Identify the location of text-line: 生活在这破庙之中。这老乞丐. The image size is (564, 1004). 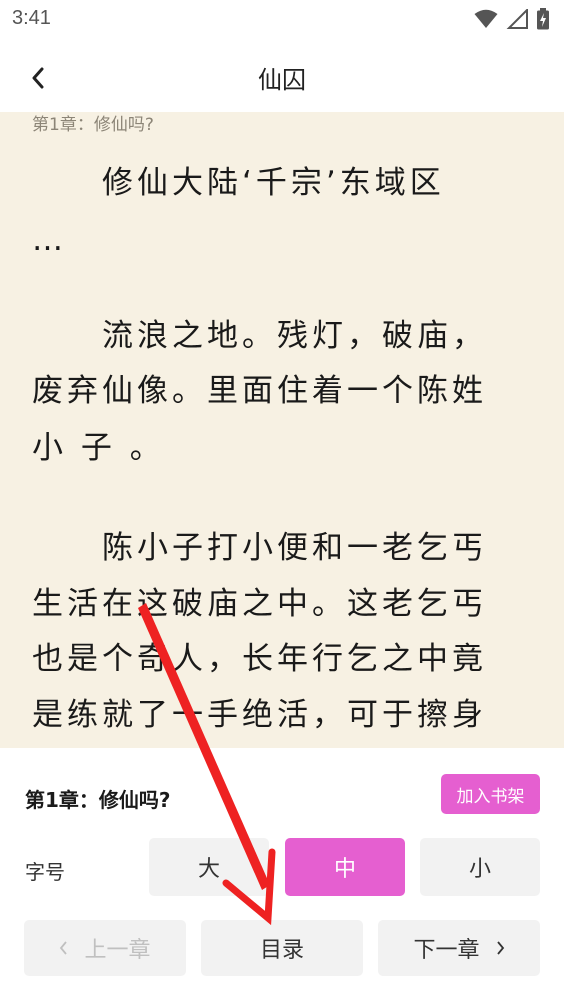
(259, 604).